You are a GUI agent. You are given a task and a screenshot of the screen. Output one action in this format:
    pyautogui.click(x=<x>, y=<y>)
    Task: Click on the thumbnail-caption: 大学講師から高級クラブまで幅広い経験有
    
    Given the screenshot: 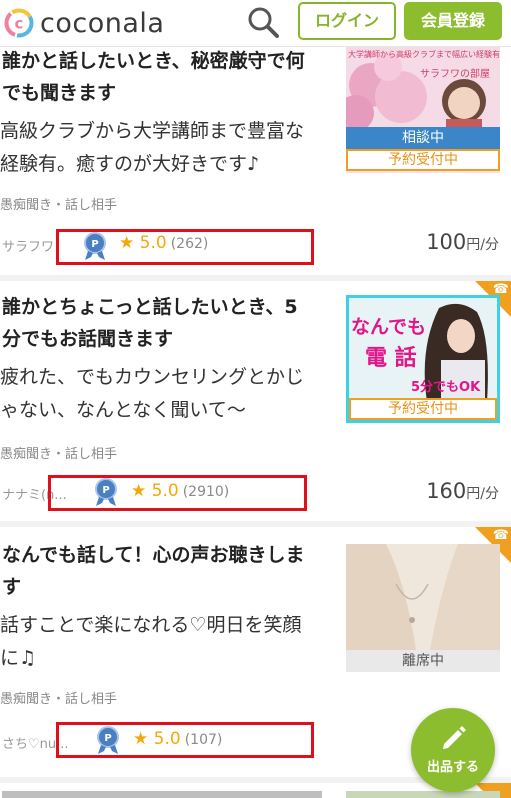 What is the action you would take?
    pyautogui.click(x=424, y=54)
    